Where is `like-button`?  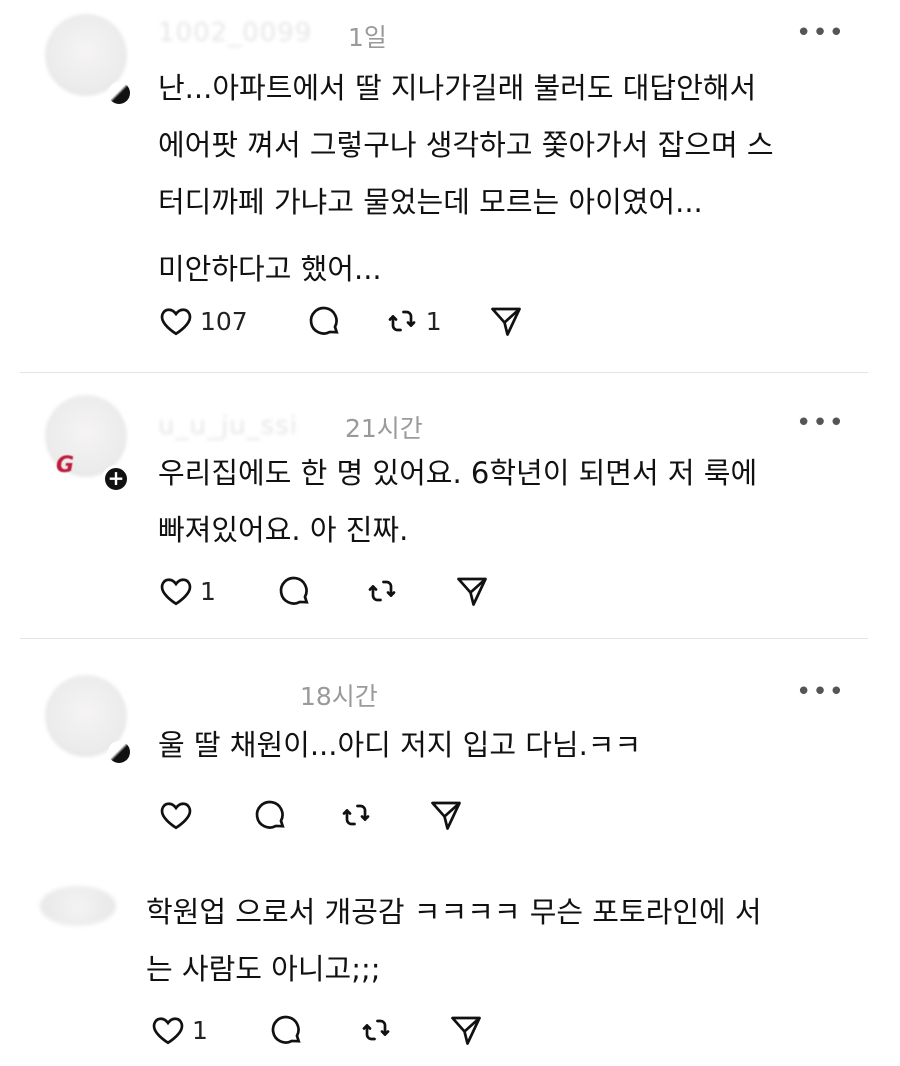 like-button is located at coordinates (176, 815).